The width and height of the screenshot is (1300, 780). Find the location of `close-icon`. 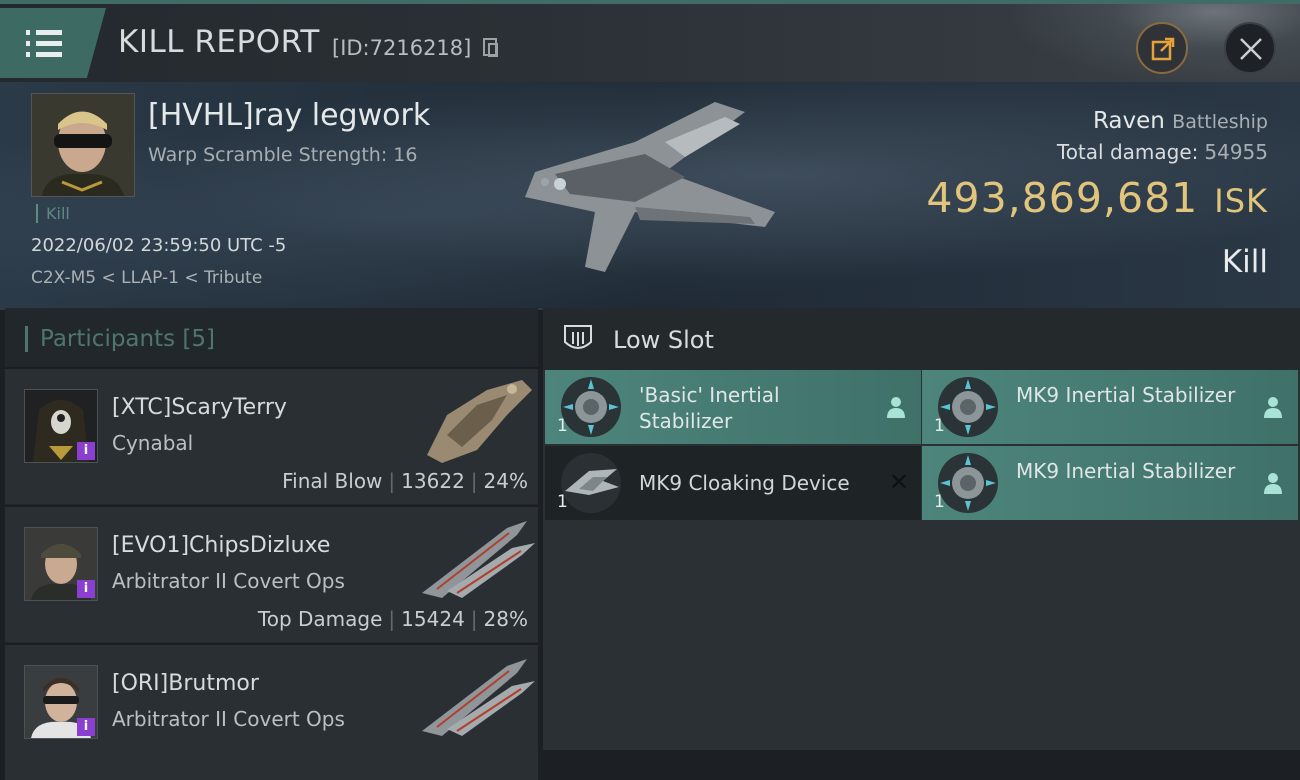

close-icon is located at coordinates (1251, 49).